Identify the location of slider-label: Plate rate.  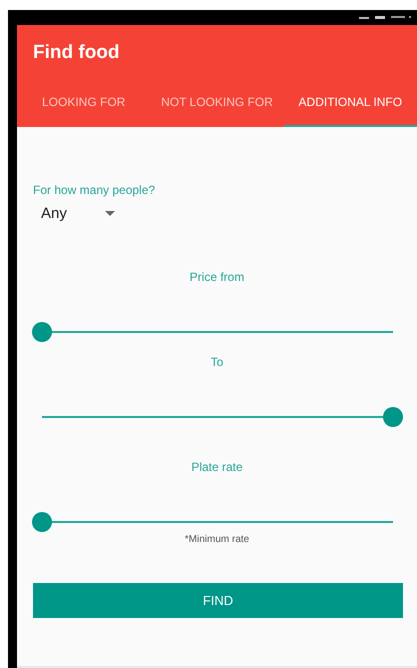
(217, 467).